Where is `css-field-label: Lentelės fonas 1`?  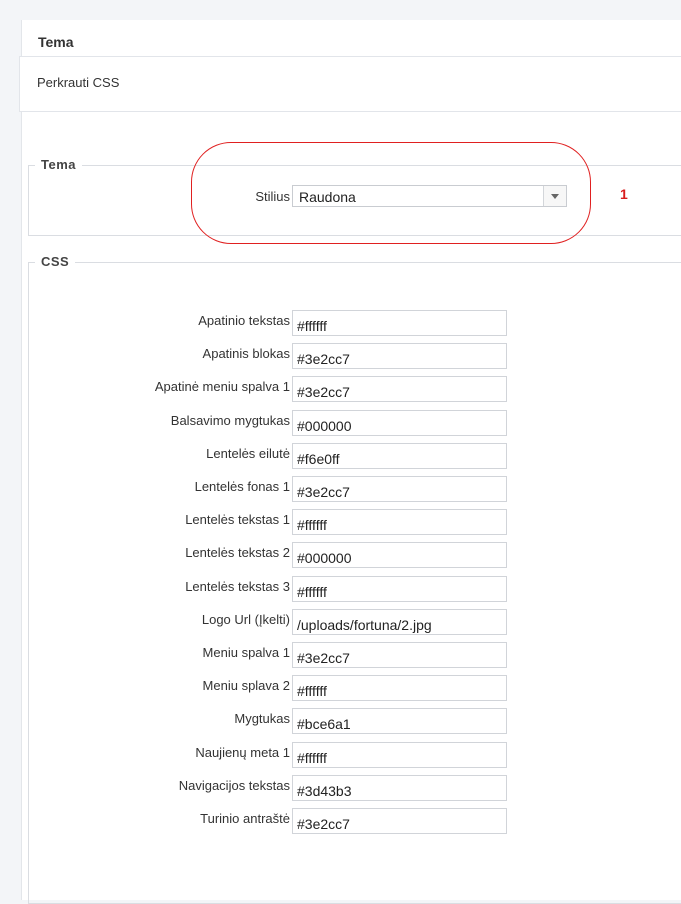
css-field-label: Lentelės fonas 1 is located at coordinates (242, 486).